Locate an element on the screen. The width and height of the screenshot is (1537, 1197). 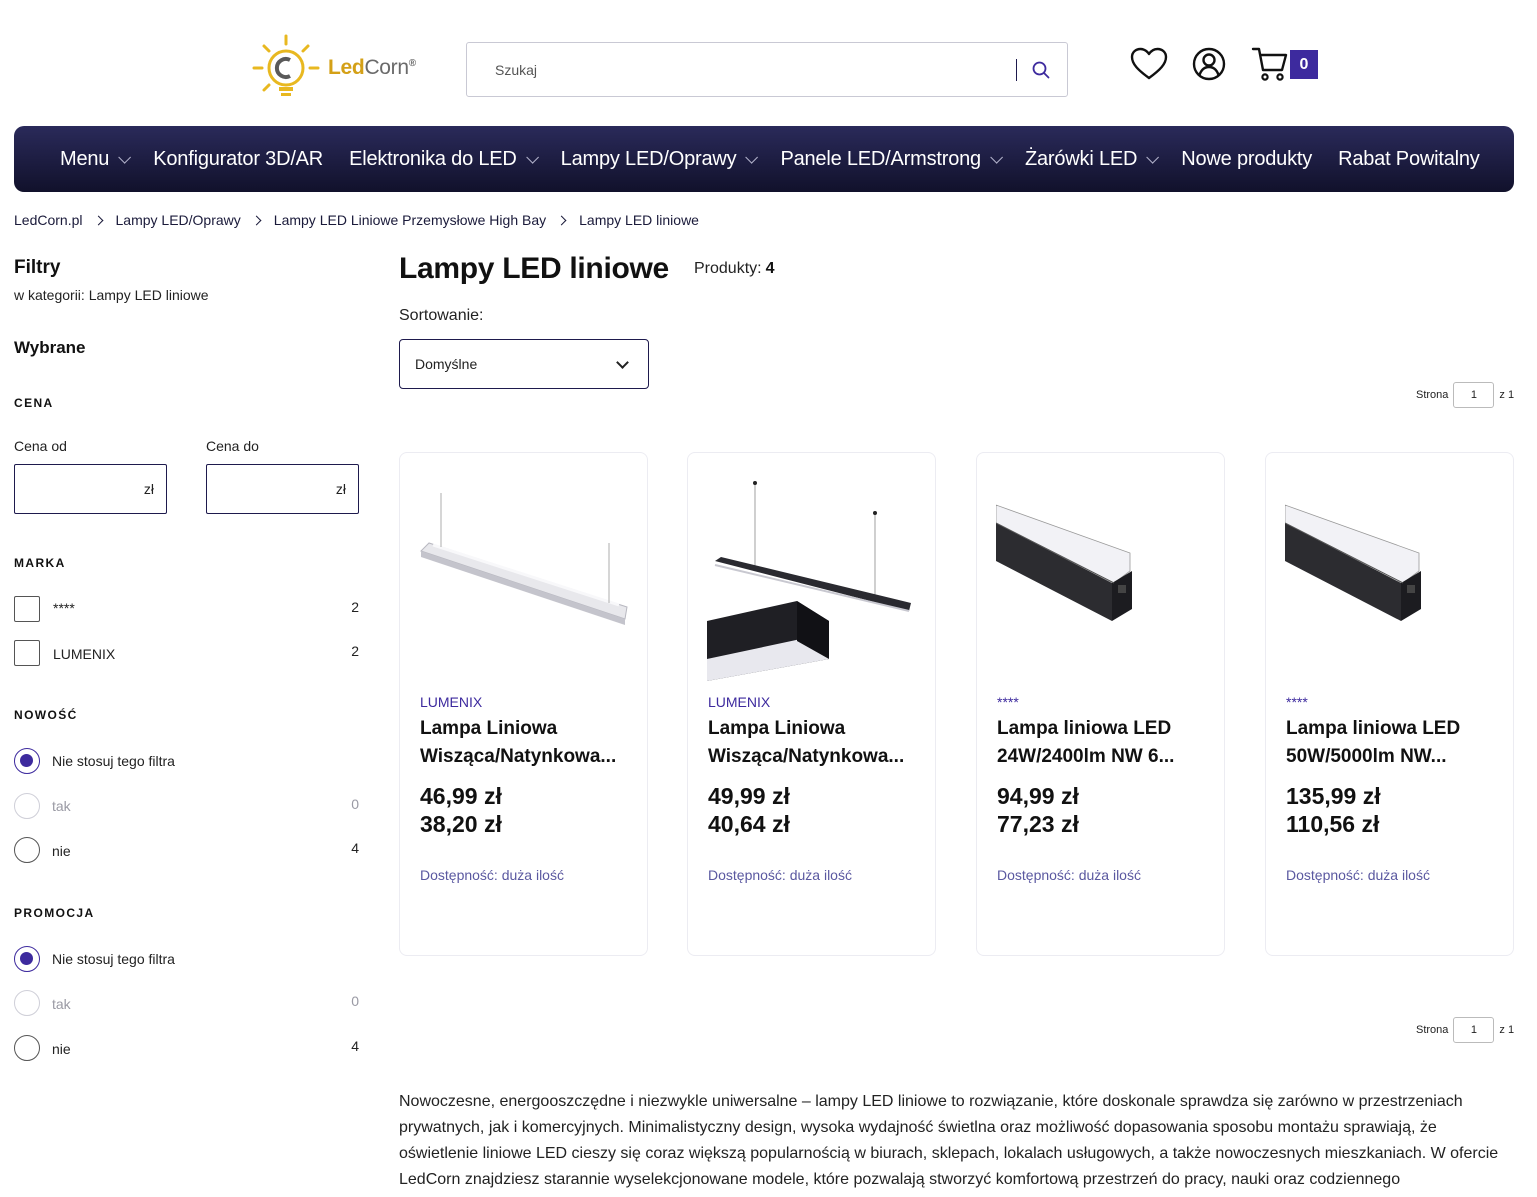
promo-label-yes: tak is located at coordinates (61, 1004).